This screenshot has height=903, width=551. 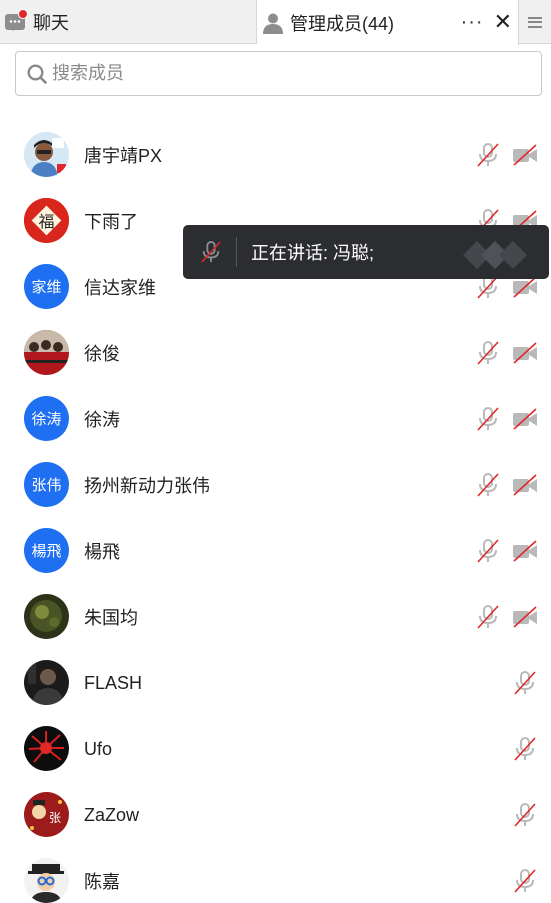 I want to click on tab-chat-label: 聊天, so click(x=51, y=23).